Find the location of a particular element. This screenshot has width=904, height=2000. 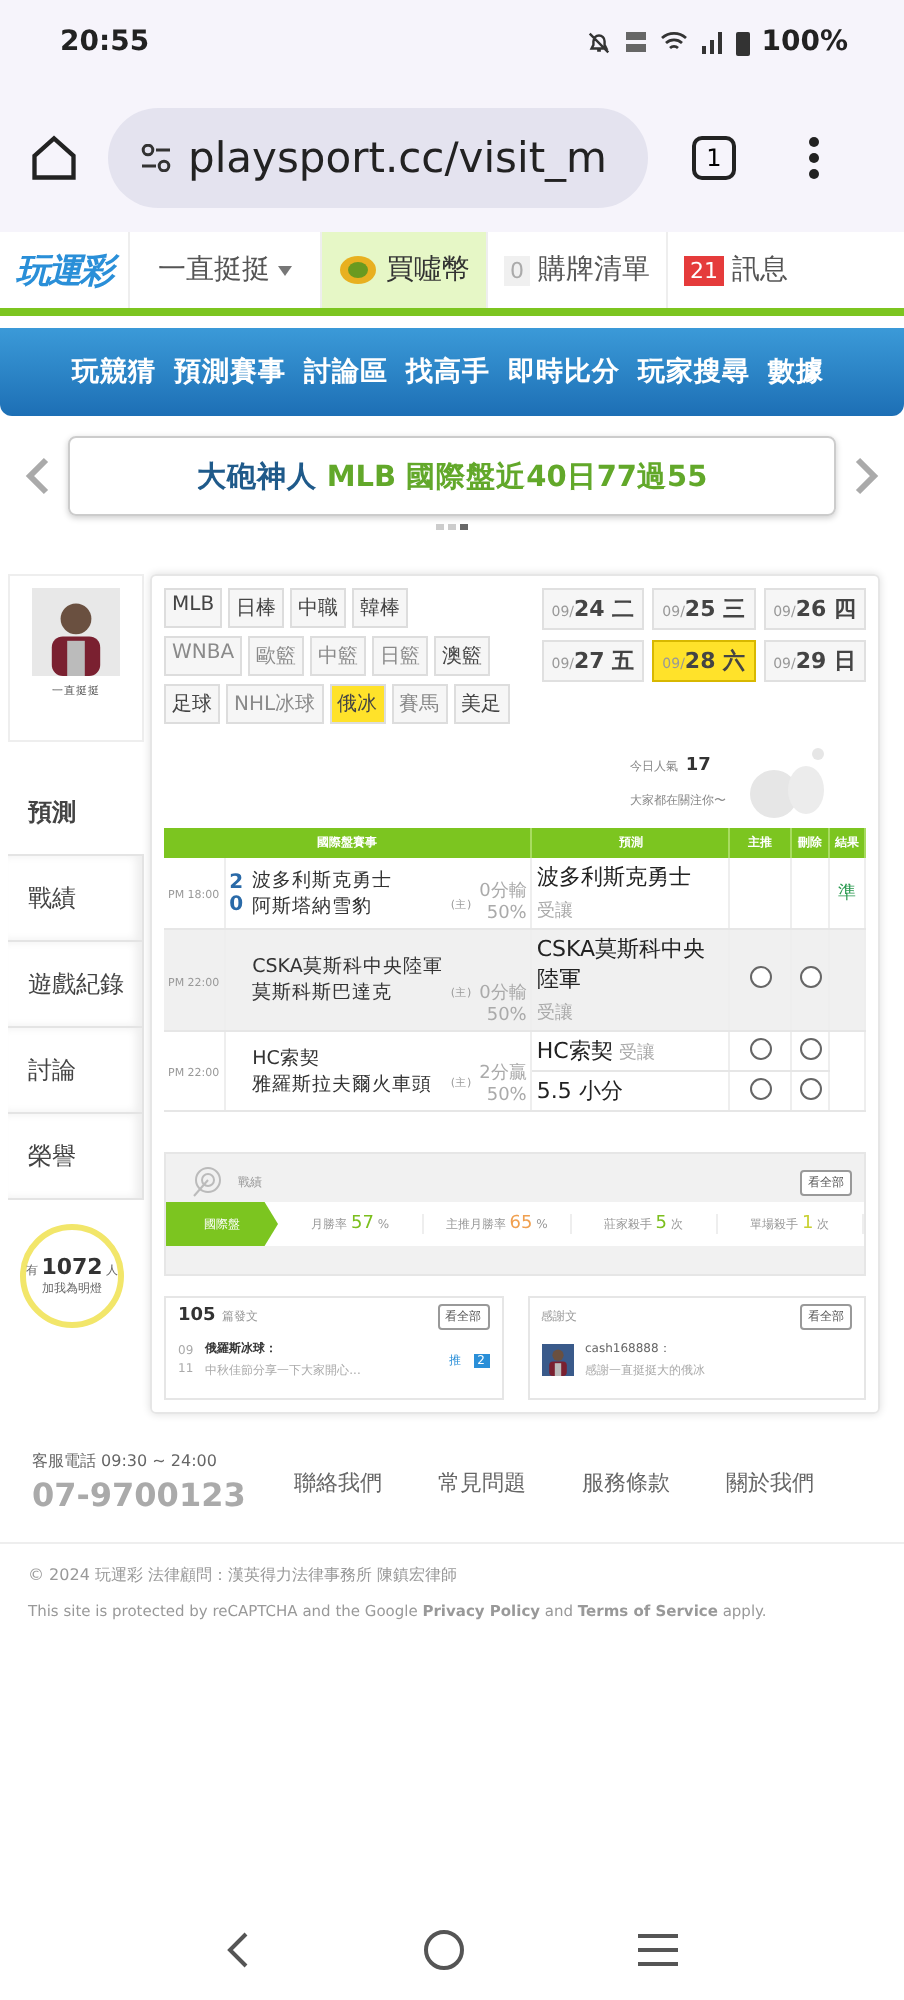

side-menu-item: 戰績 is located at coordinates (76, 899).